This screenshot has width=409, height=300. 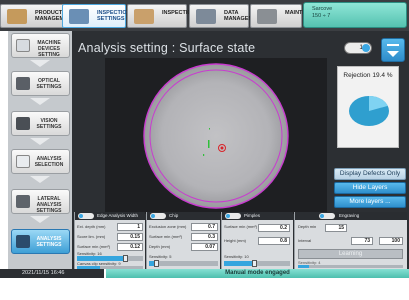 What do you see at coordinates (322, 9) in the screenshot?
I see `counter-label: Sarcove` at bounding box center [322, 9].